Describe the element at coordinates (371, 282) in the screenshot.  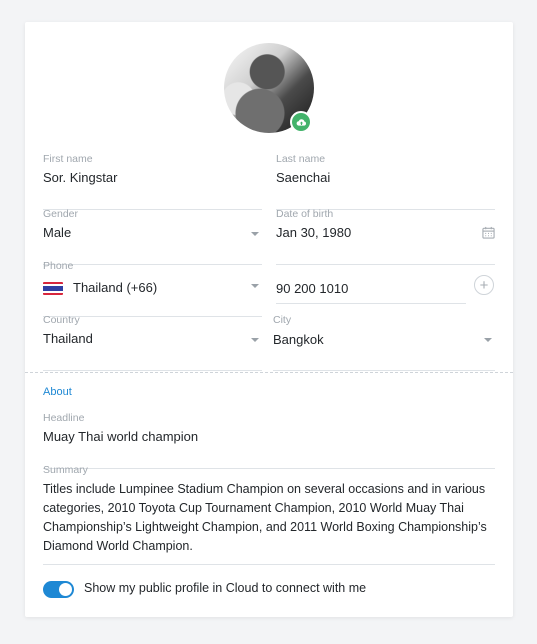
I see `phone-number-field: 90 200 1010` at that location.